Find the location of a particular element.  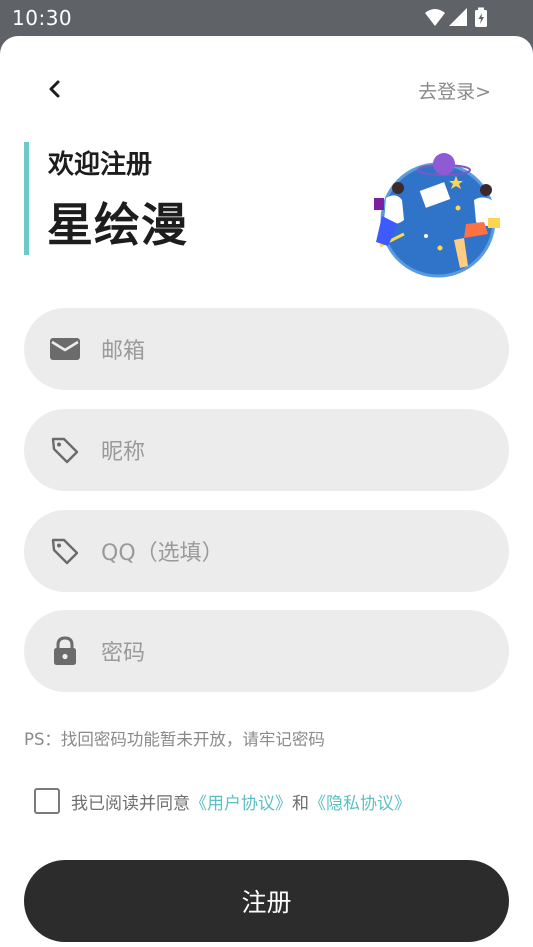

lock-icon is located at coordinates (65, 650).